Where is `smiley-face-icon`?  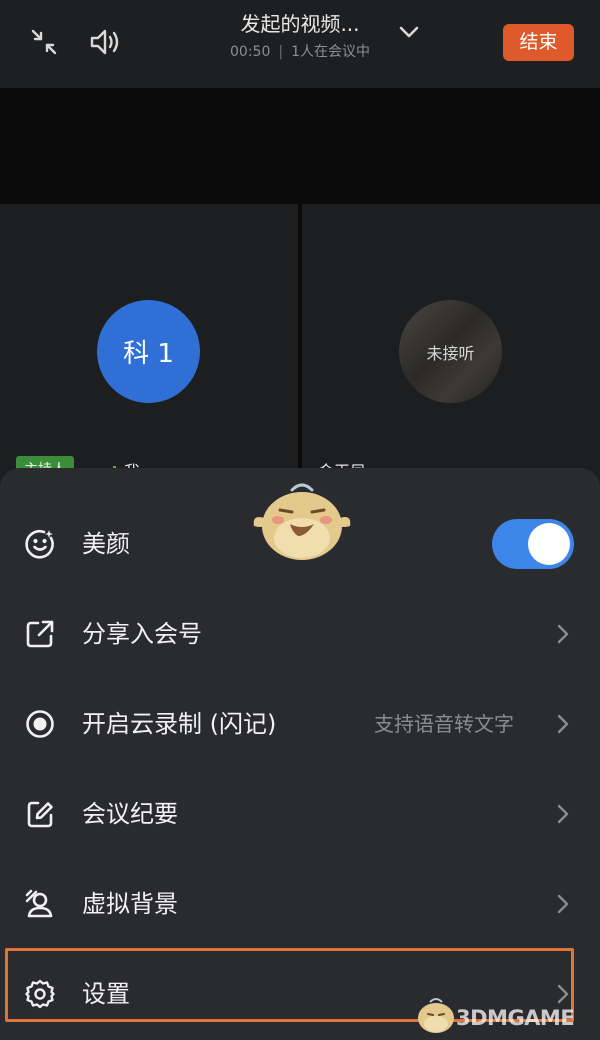 smiley-face-icon is located at coordinates (39, 544).